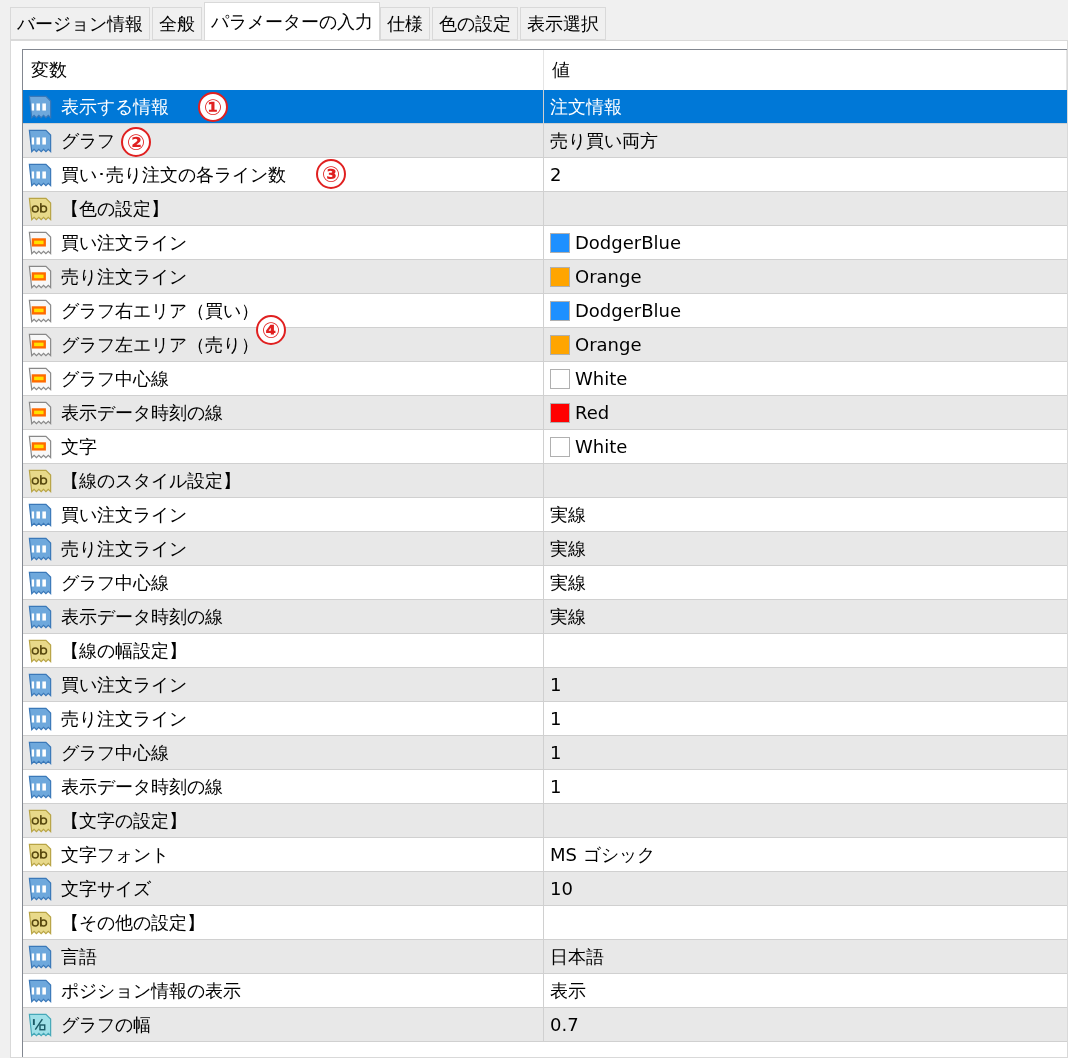 This screenshot has height=1058, width=1068. What do you see at coordinates (545, 447) in the screenshot?
I see `table-row: 文字 White` at bounding box center [545, 447].